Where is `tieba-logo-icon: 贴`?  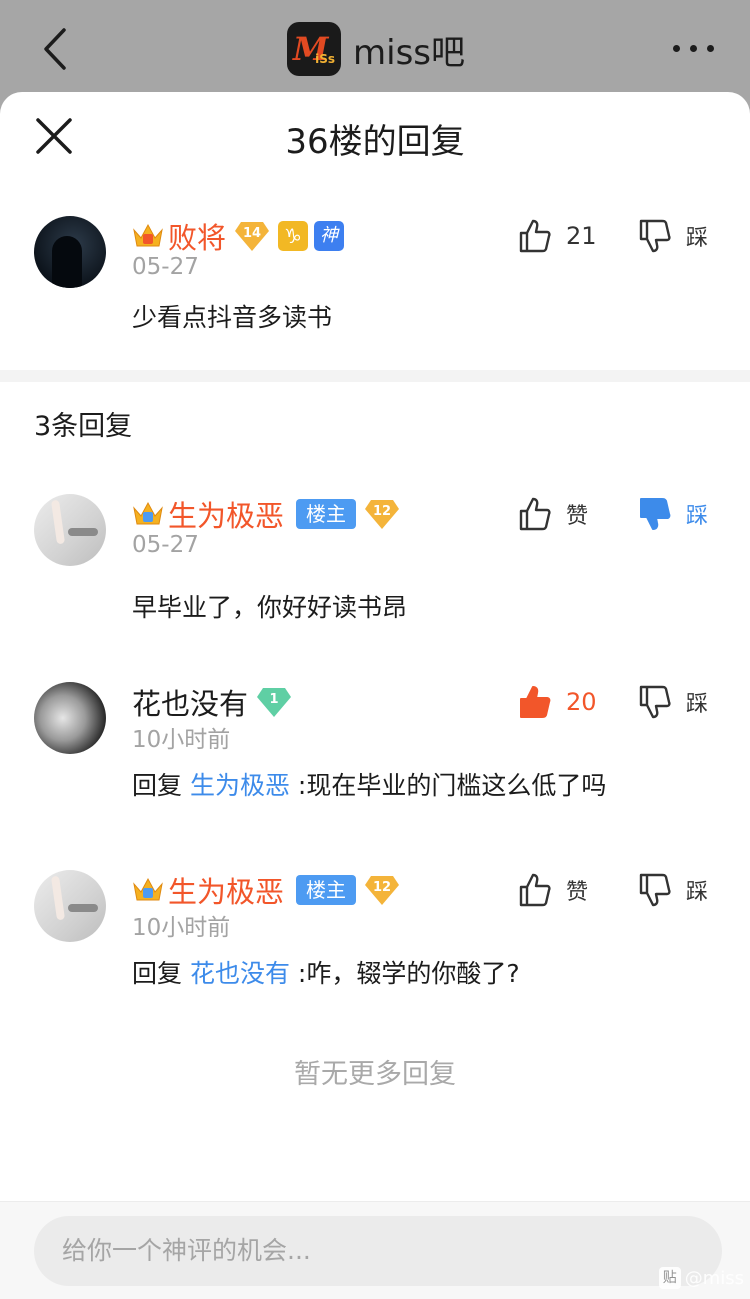
tieba-logo-icon: 贴 is located at coordinates (669, 1278).